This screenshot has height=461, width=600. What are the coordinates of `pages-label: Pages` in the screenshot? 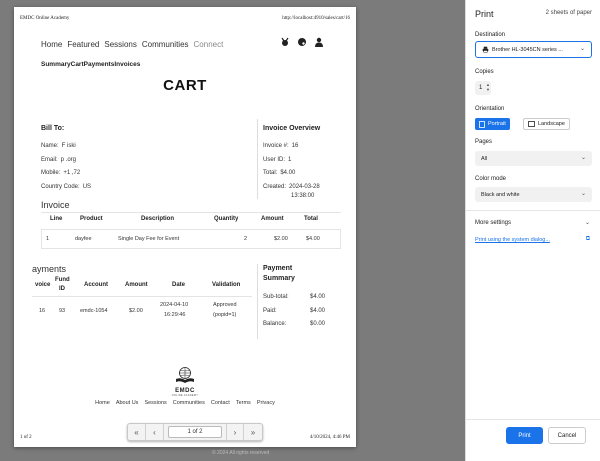 It's located at (484, 142).